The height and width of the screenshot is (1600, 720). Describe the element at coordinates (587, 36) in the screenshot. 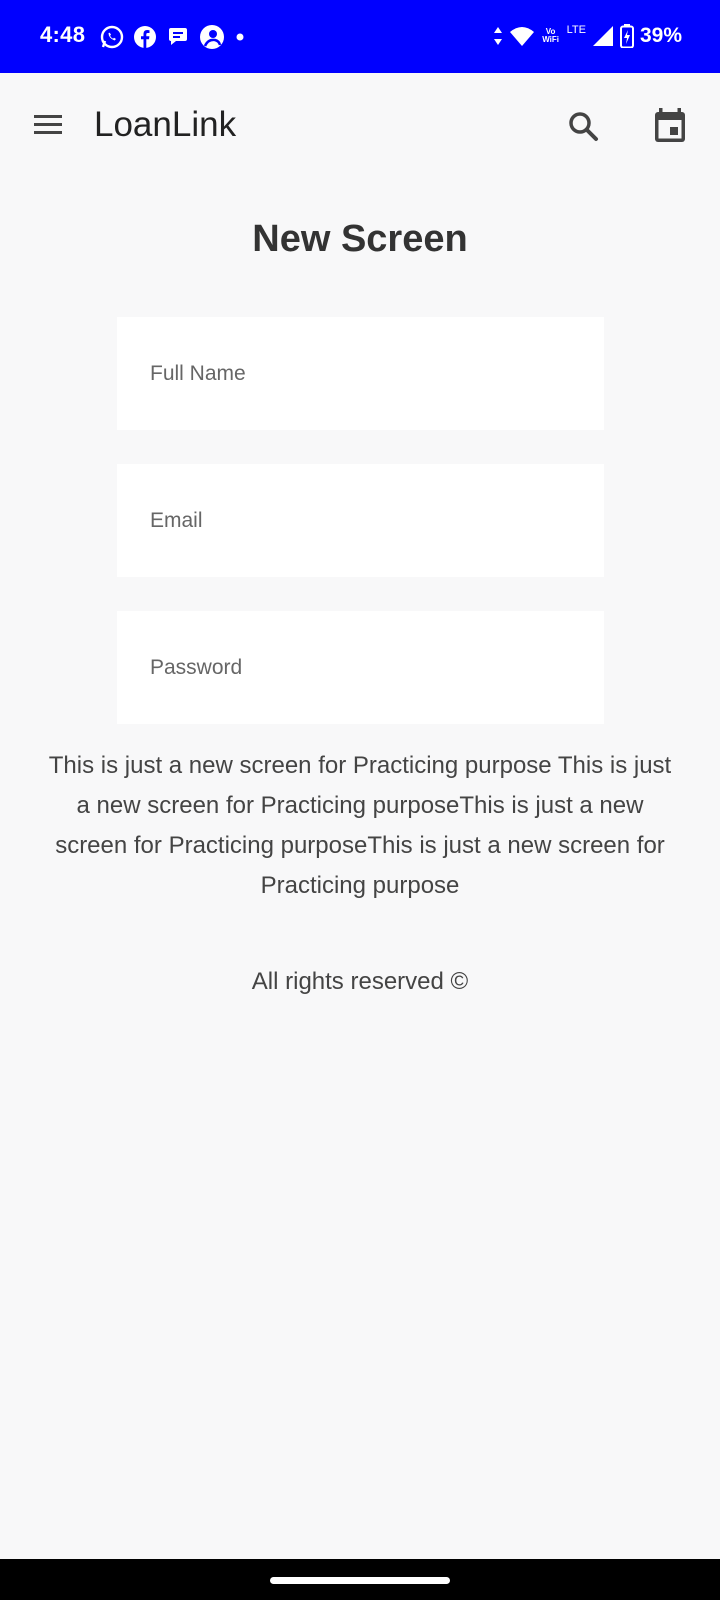

I see `system-icons: Vo WiFi LTE 39%` at that location.